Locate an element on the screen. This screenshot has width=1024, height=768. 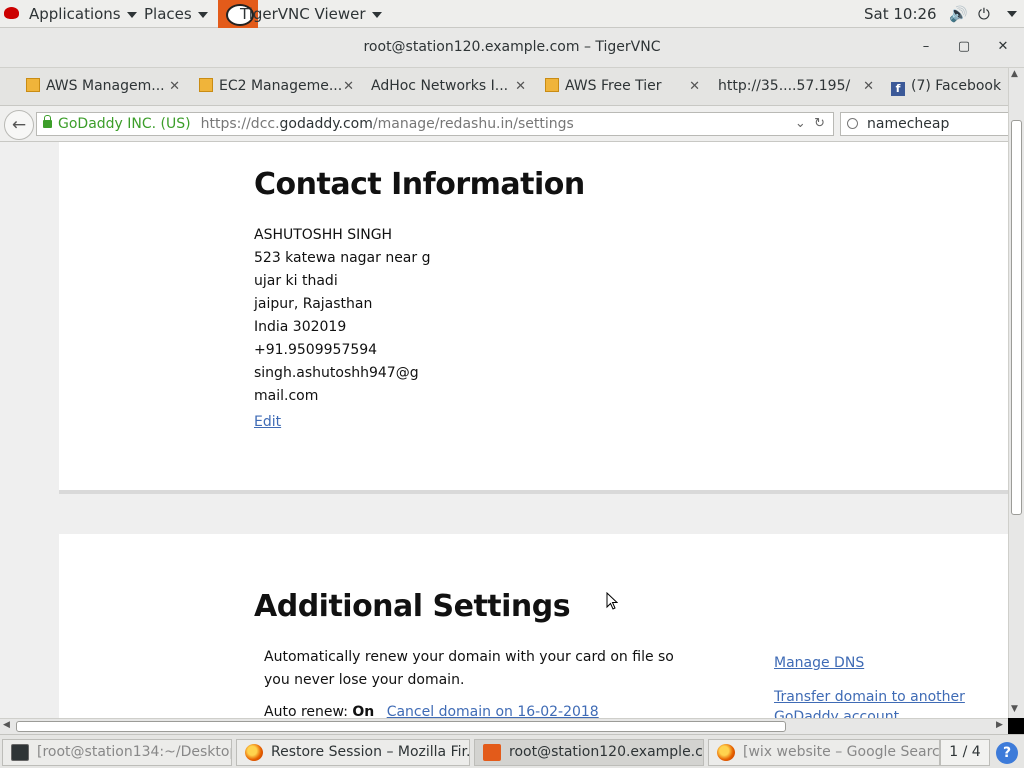
url-path: /manage/redashu.in/settings is located at coordinates (473, 124).